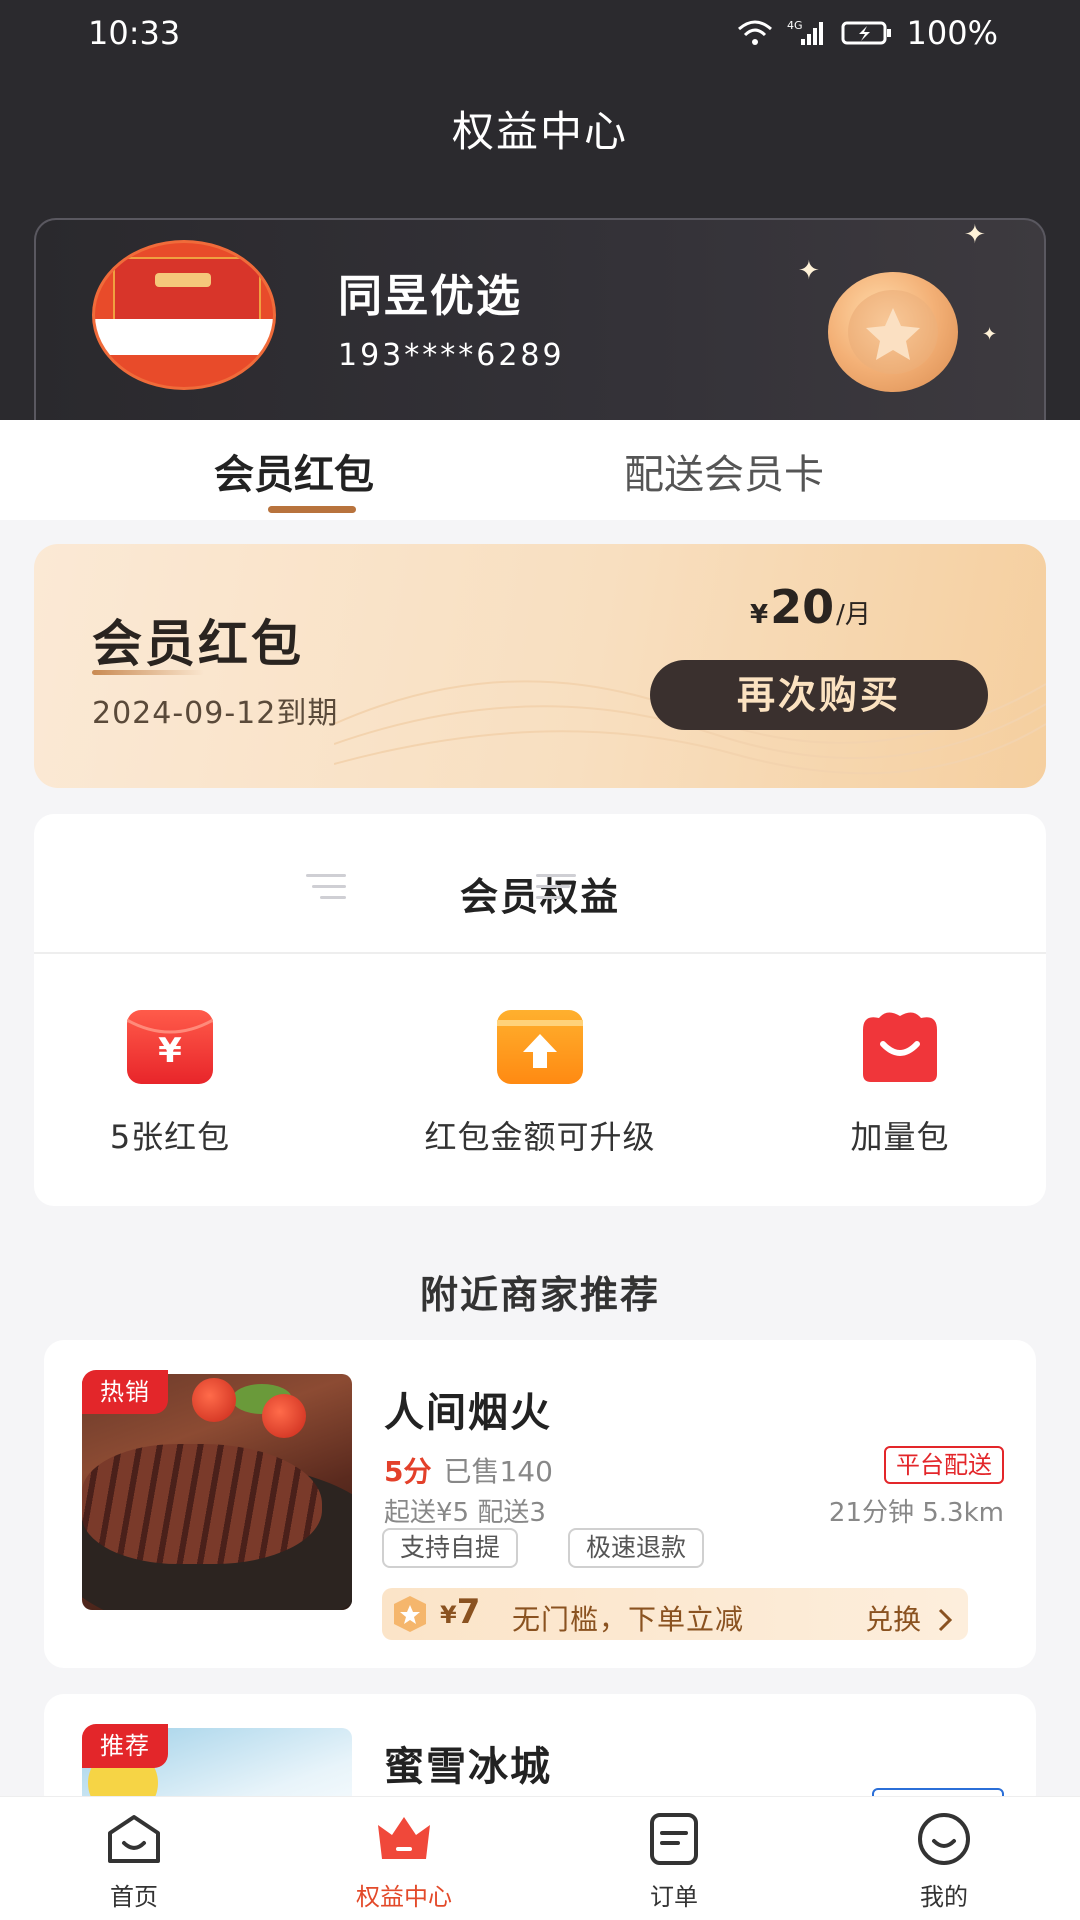 The height and width of the screenshot is (1920, 1080). I want to click on shop-distance: 21分钟 5.3km, so click(916, 1513).